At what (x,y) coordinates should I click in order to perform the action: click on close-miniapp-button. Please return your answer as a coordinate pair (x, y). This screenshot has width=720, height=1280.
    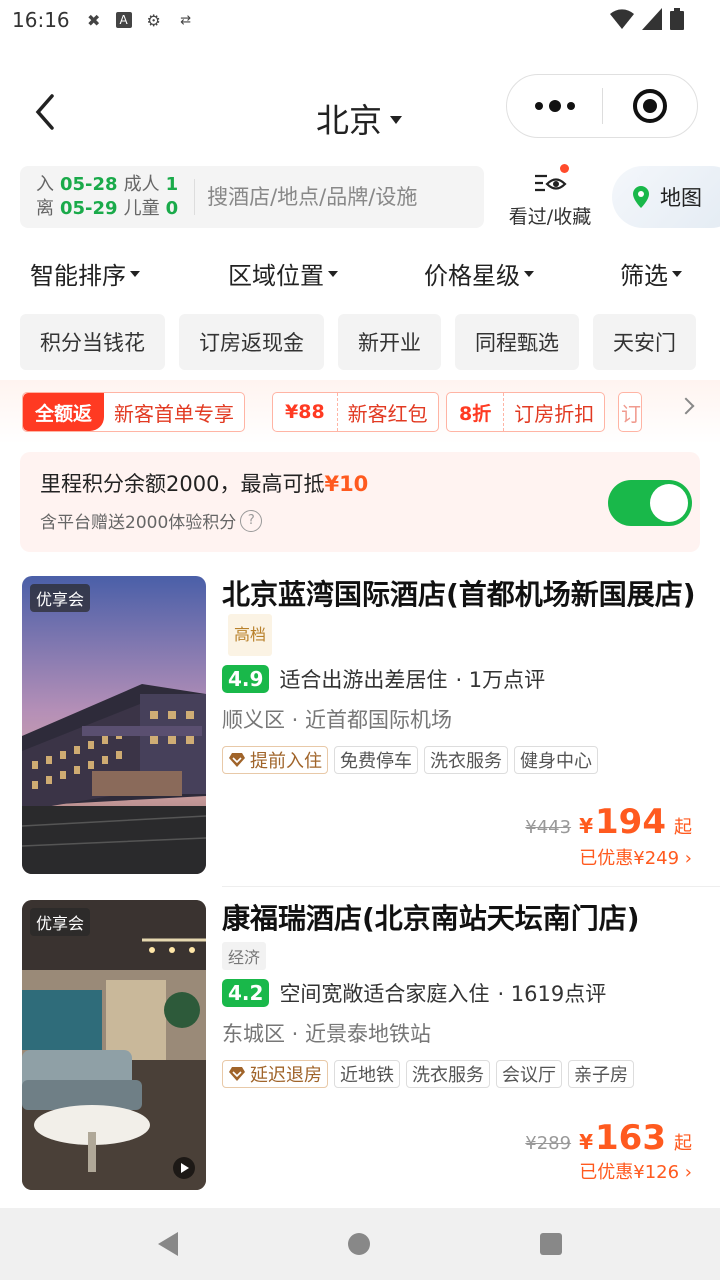
    Looking at the image, I should click on (650, 106).